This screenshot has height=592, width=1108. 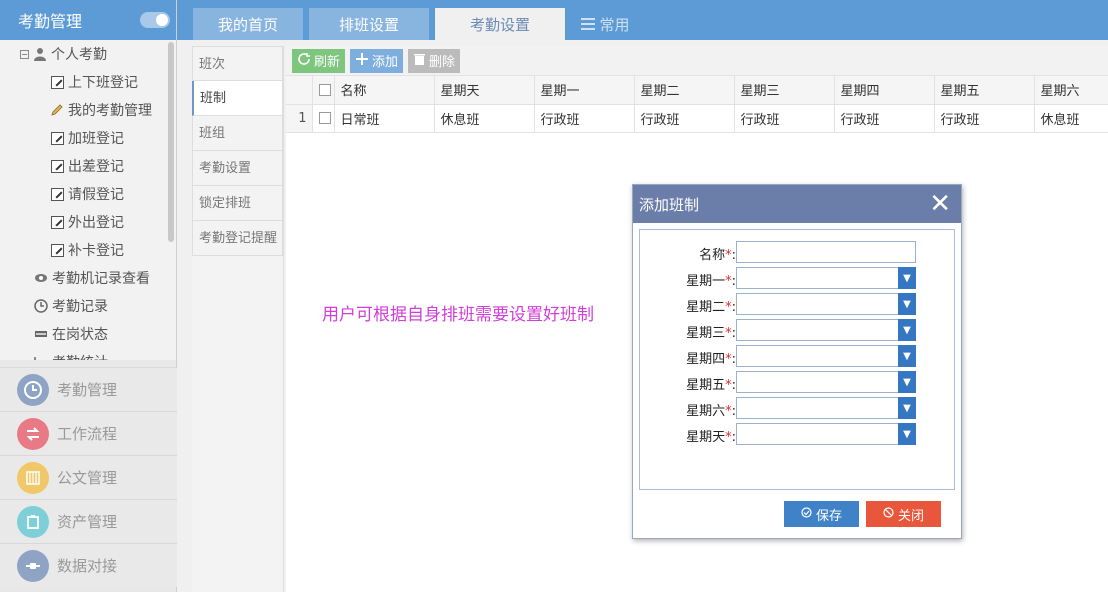 I want to click on menu-item-lock-schedule: 锁定排班, so click(x=237, y=203).